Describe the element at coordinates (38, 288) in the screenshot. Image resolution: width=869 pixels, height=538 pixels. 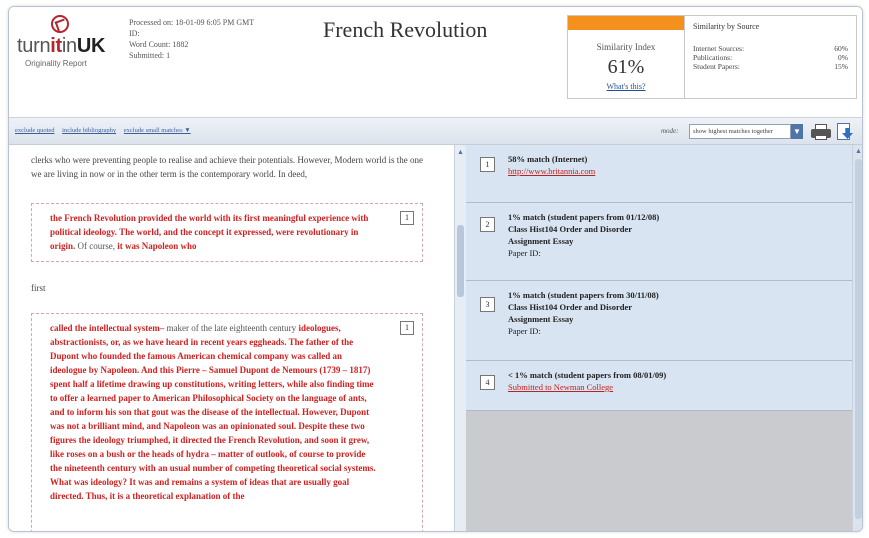
I see `document-paragraph: first` at that location.